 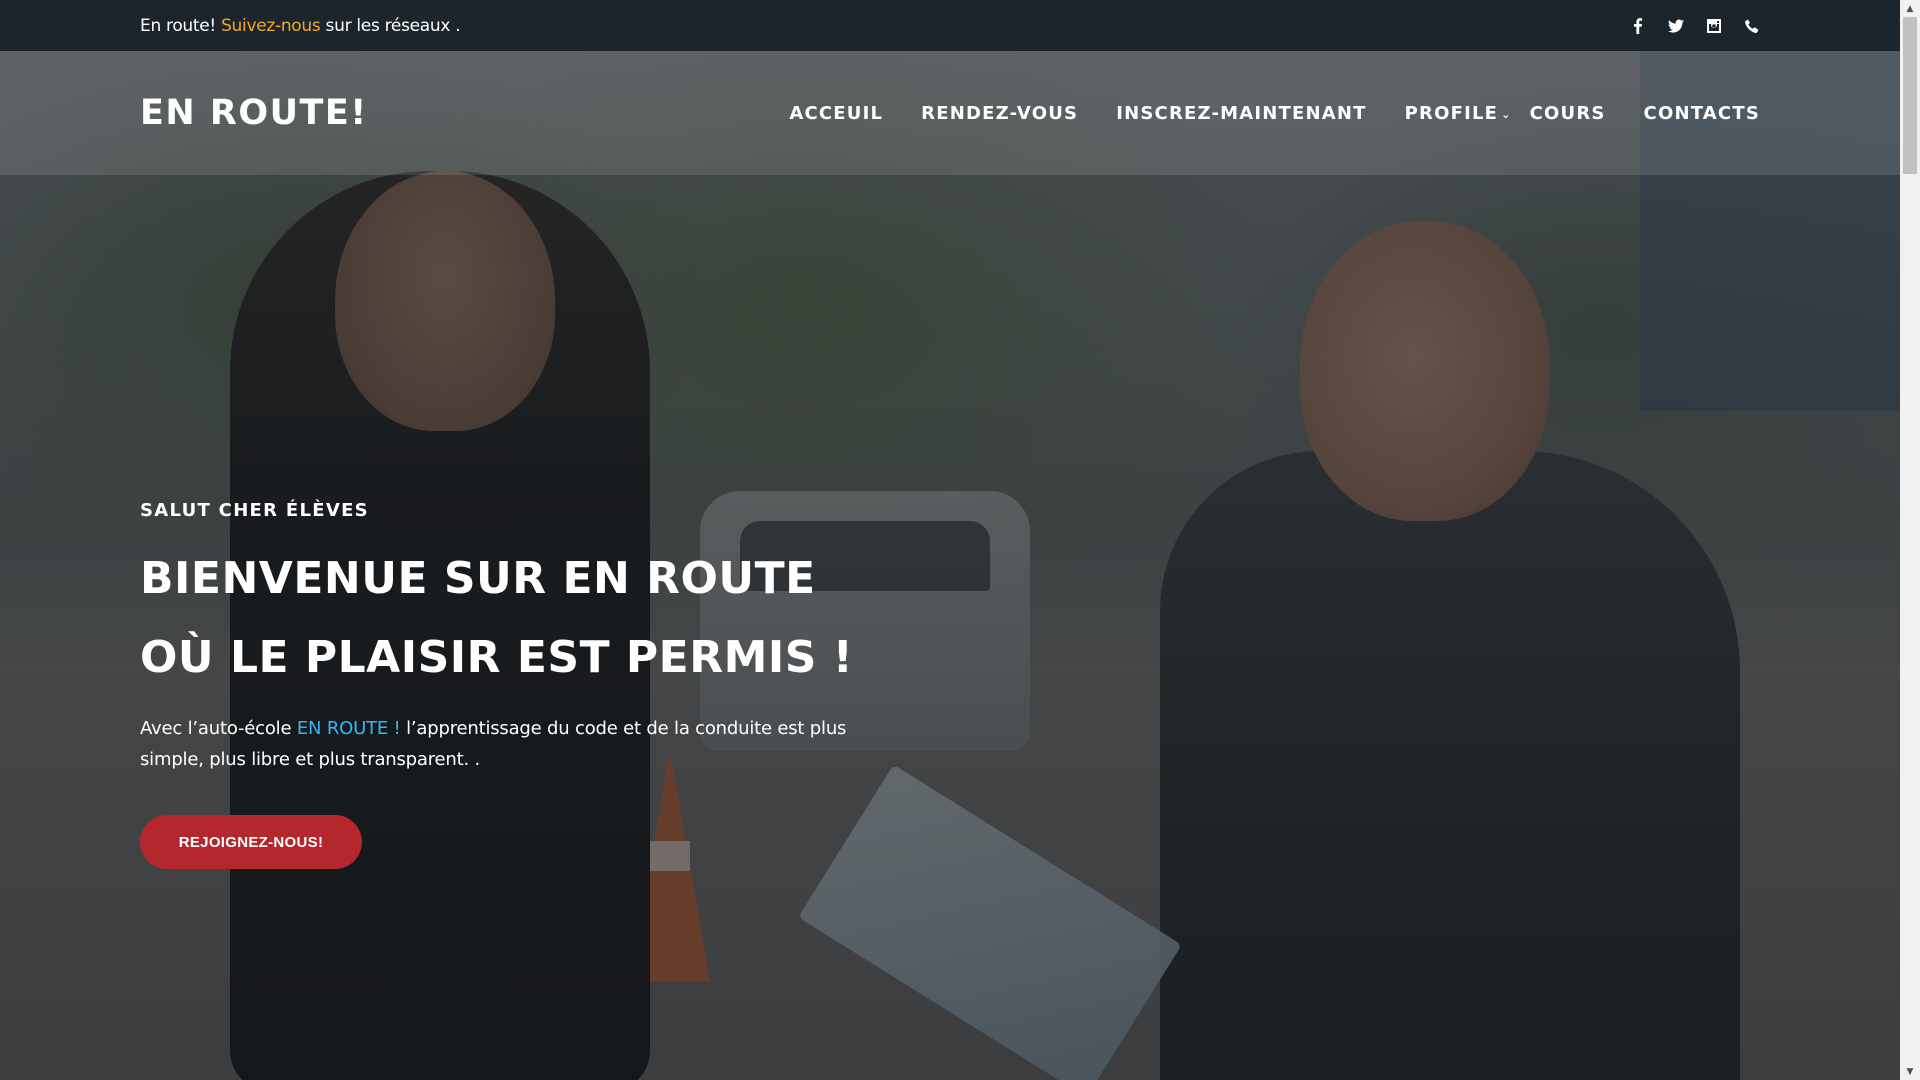 I want to click on topbar-text-prefix: En route!, so click(x=181, y=25).